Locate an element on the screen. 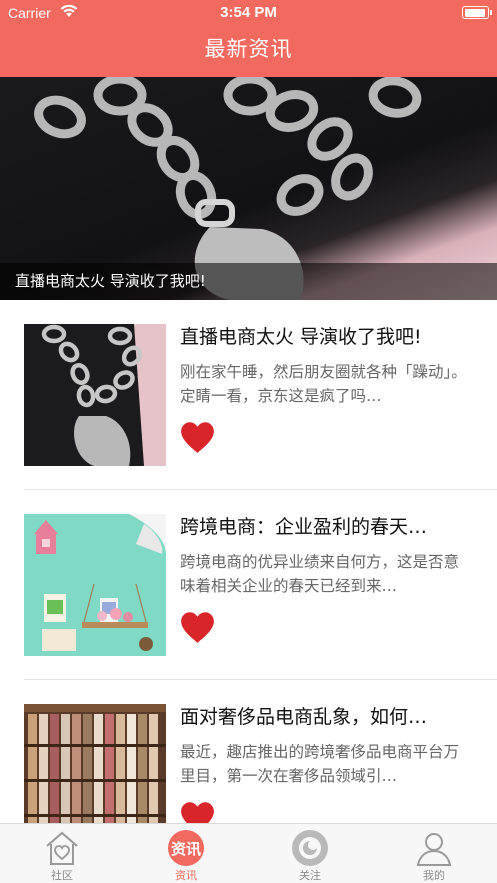 The height and width of the screenshot is (883, 497). tab-follow: 关注 is located at coordinates (310, 853).